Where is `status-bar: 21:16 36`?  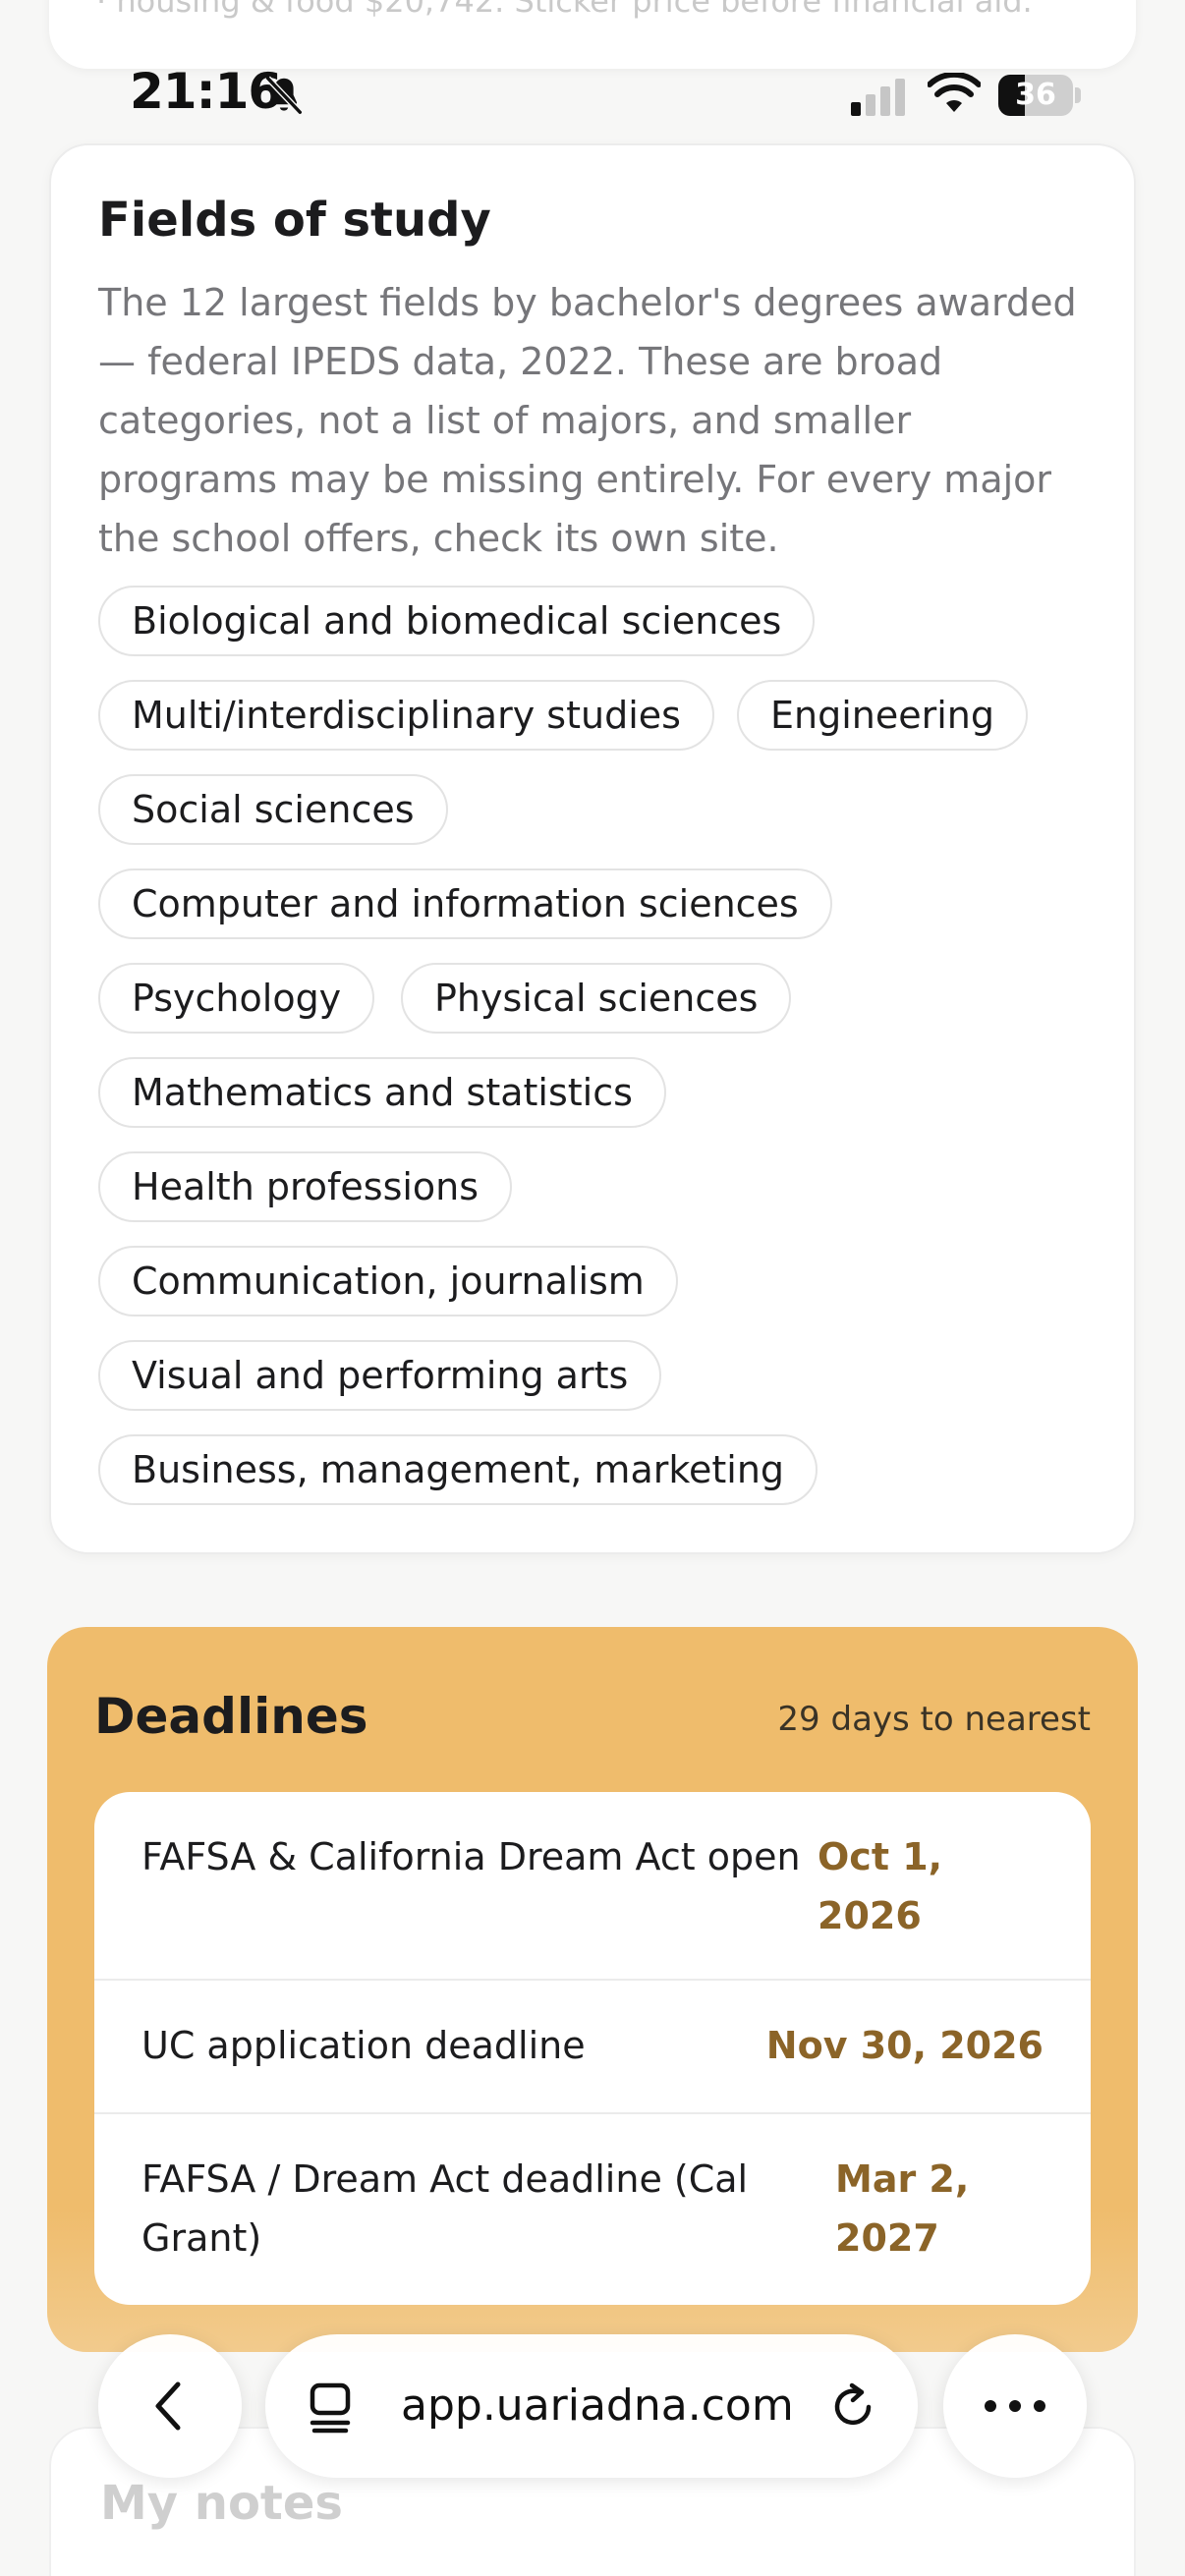
status-bar: 21:16 36 is located at coordinates (592, 98).